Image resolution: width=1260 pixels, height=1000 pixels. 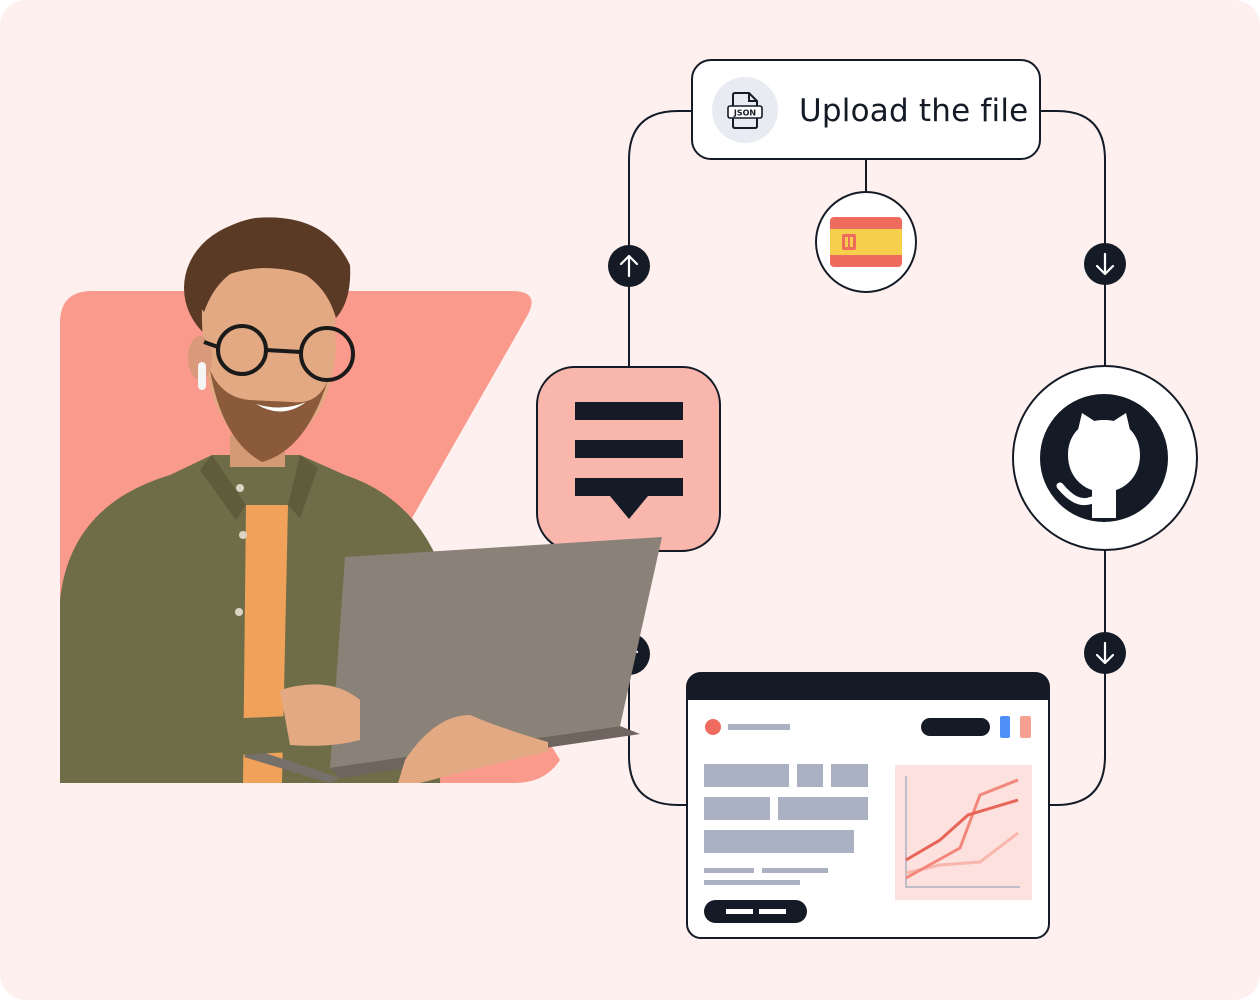 What do you see at coordinates (713, 727) in the screenshot?
I see `window-status-dot` at bounding box center [713, 727].